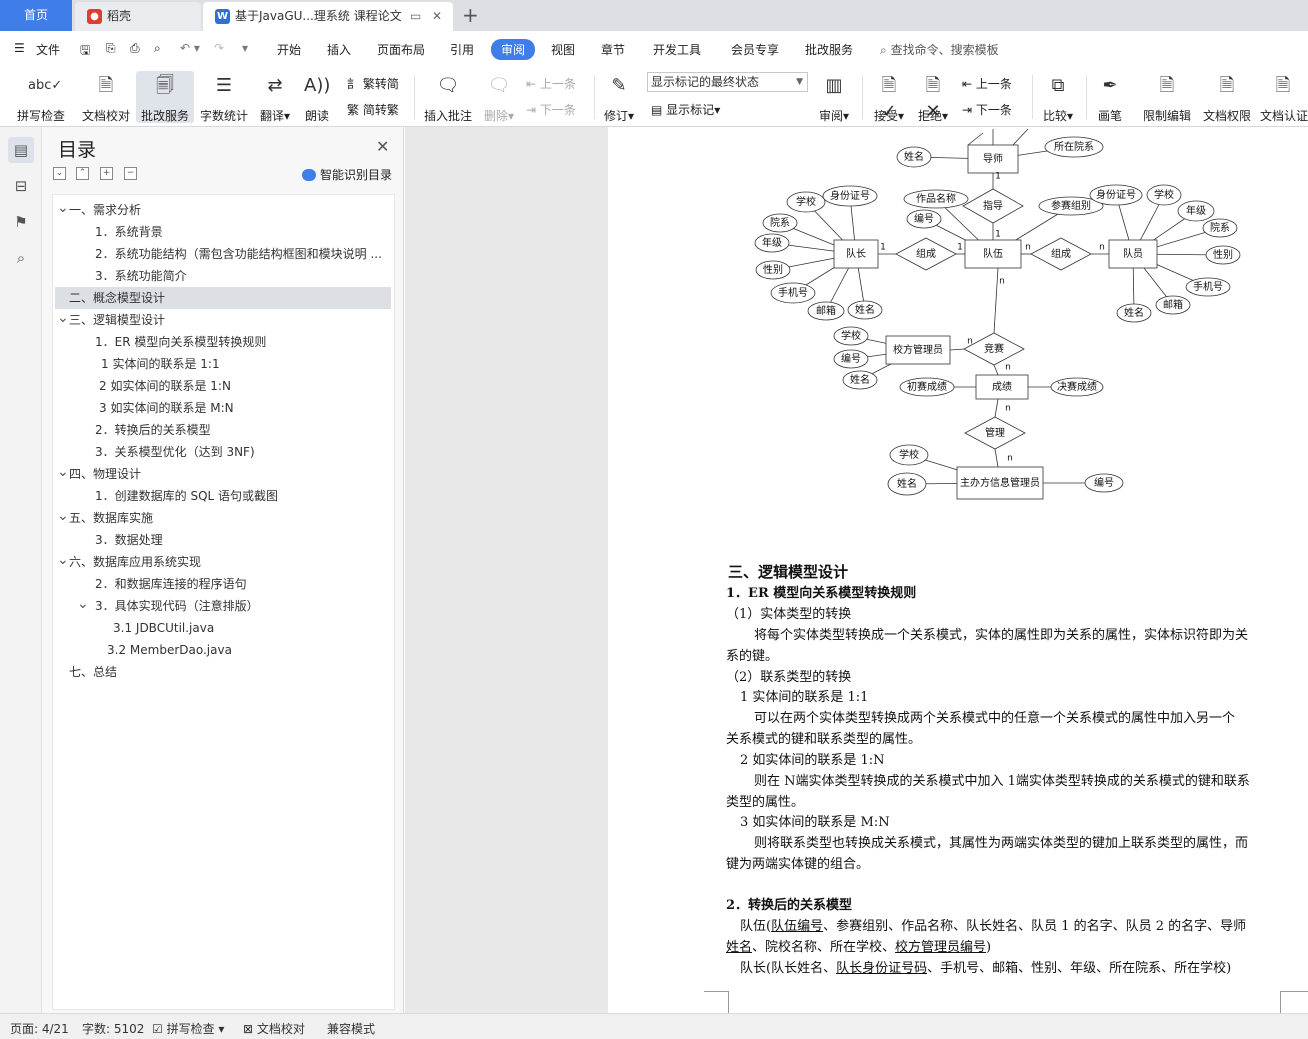  Describe the element at coordinates (967, 84) in the screenshot. I see `prev-change-icon: ⇤` at that location.